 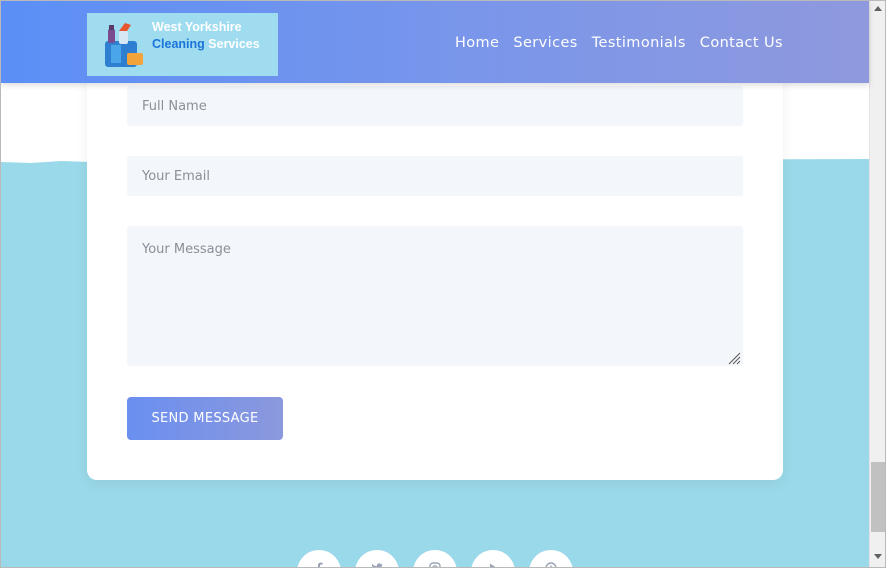 What do you see at coordinates (319, 558) in the screenshot?
I see `facebook-icon` at bounding box center [319, 558].